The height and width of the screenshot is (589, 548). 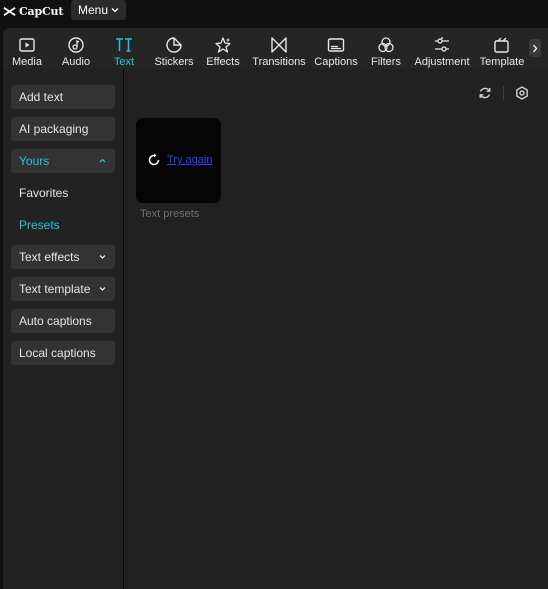 I want to click on tabs-scroll-right-button, so click(x=535, y=48).